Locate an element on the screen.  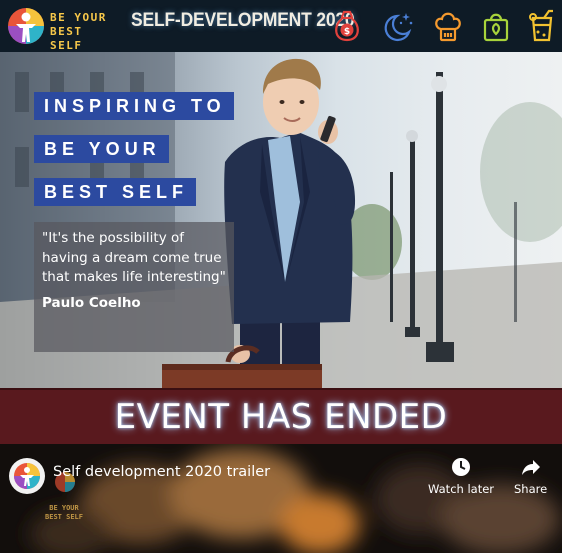
hero-heading-line-3: BEST SELF is located at coordinates (115, 192).